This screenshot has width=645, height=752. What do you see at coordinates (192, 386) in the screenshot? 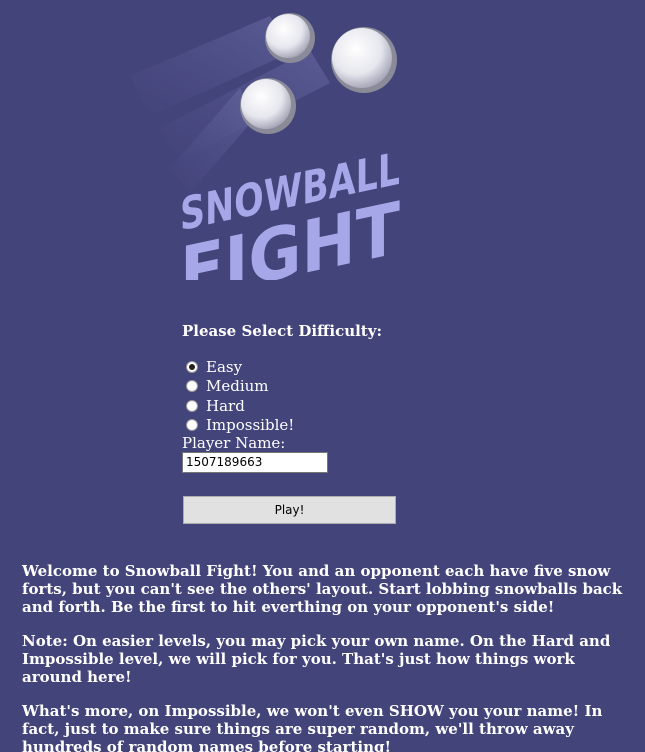
I see `medium-radio` at bounding box center [192, 386].